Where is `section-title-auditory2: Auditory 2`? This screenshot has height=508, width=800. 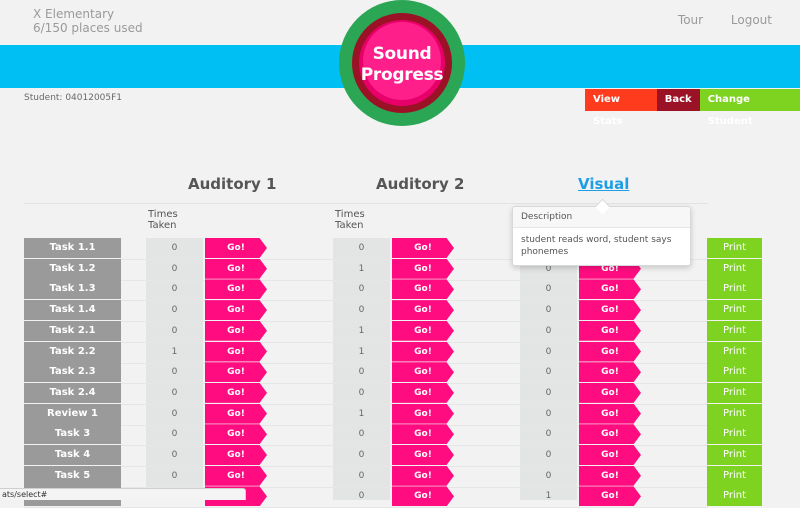
section-title-auditory2: Auditory 2 is located at coordinates (420, 184).